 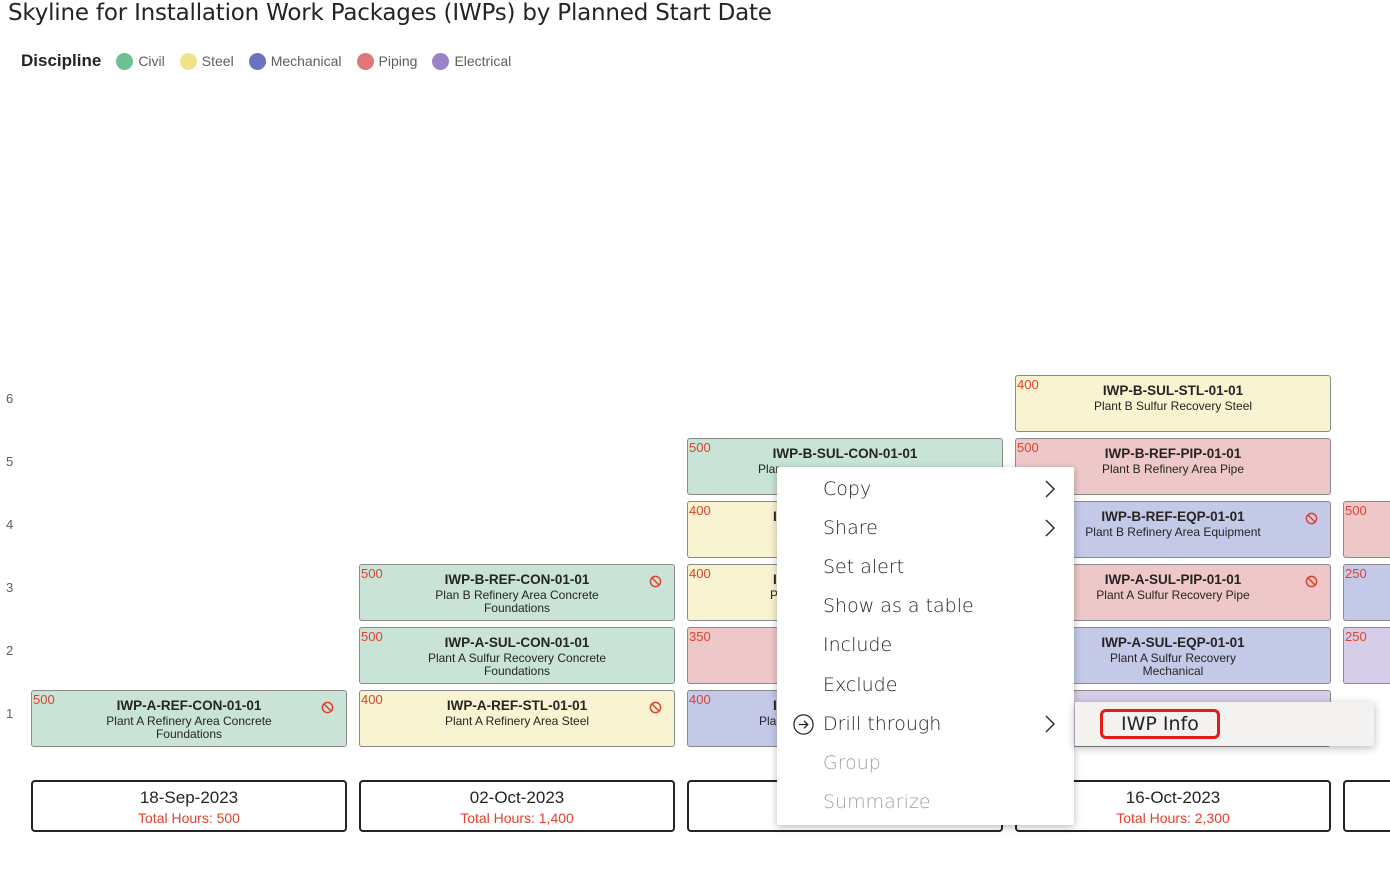 I want to click on card-description: Plant B Sulfur Recovery Steel, so click(x=1173, y=406).